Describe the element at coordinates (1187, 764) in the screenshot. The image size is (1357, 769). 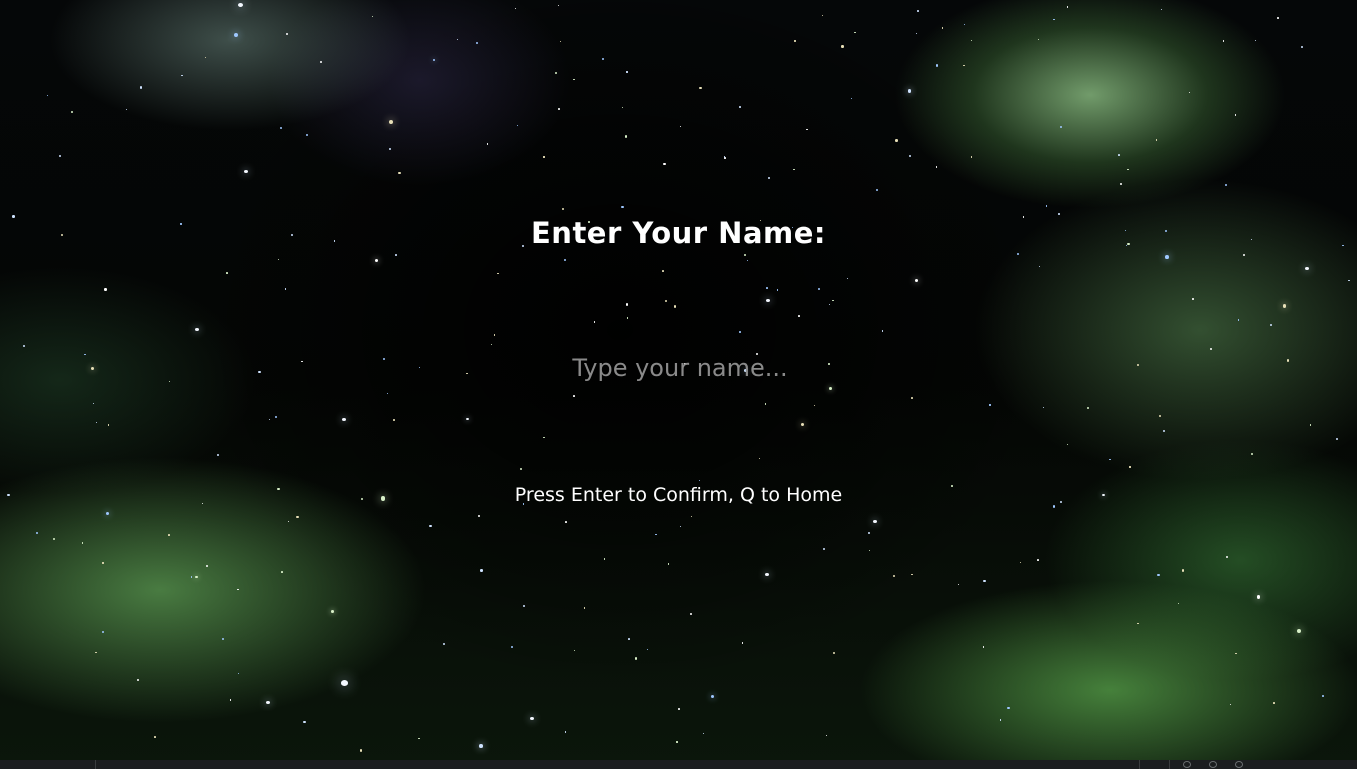
I see `wifi-icon` at that location.